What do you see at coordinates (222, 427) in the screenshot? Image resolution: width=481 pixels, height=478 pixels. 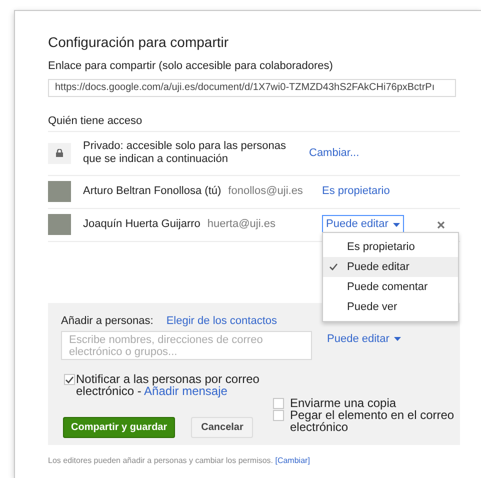 I see `cancel-button: Cancelar` at bounding box center [222, 427].